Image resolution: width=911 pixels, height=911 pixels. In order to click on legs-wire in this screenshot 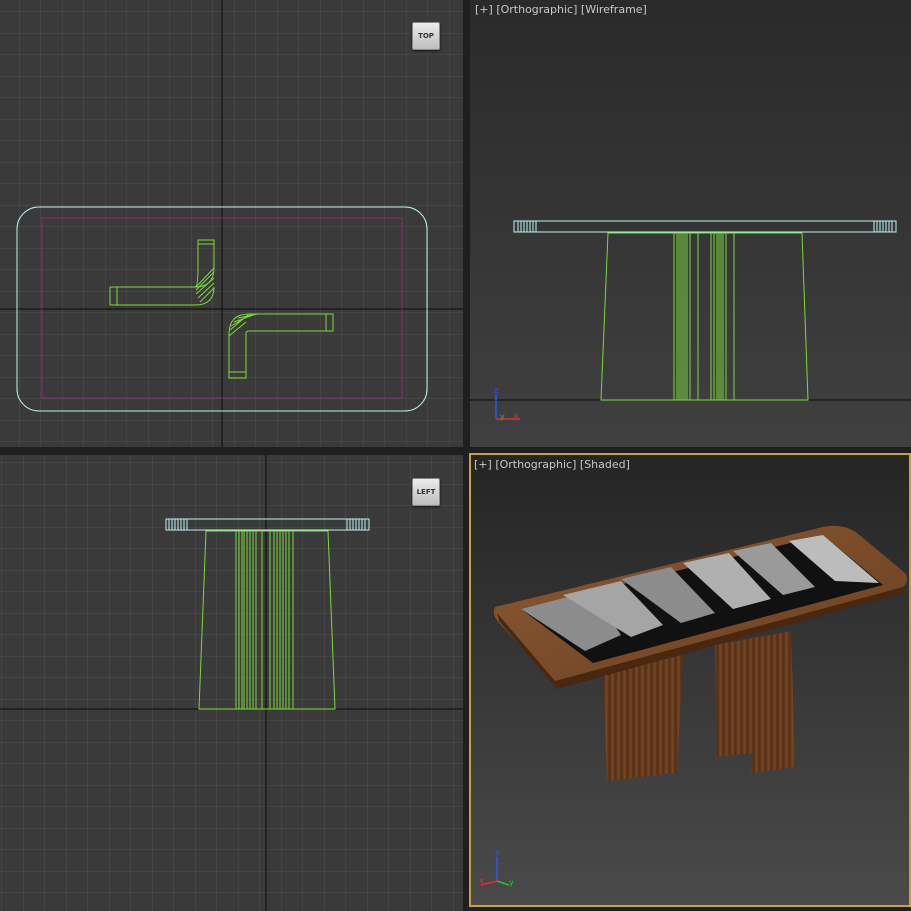, I will do `click(704, 316)`.